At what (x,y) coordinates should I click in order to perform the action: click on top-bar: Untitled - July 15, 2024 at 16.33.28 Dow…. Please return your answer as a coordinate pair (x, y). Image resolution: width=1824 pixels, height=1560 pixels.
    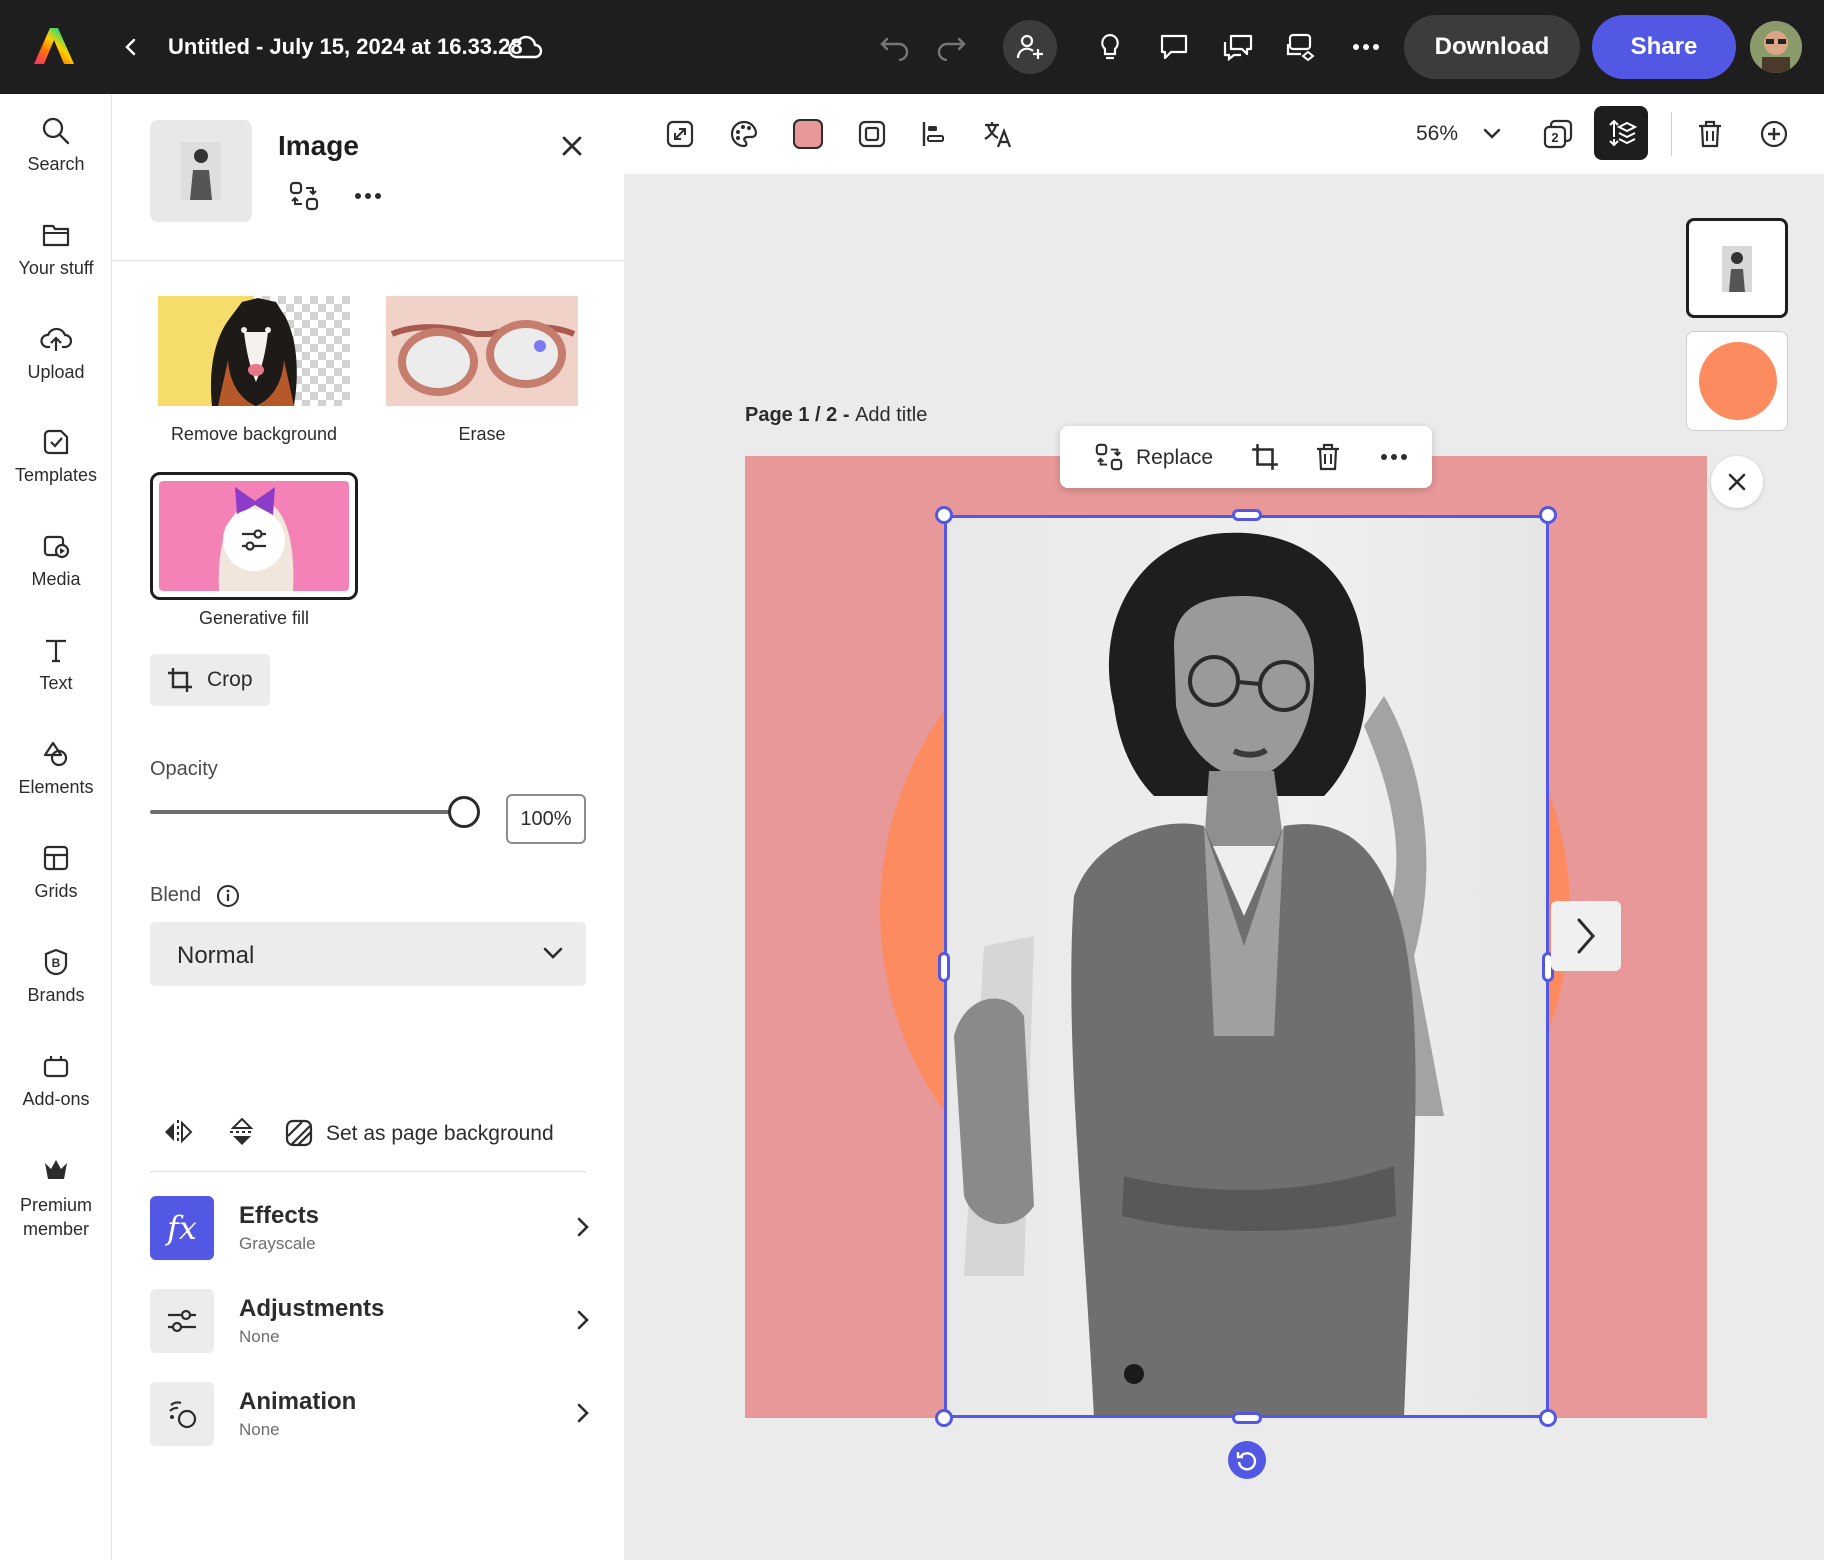
    Looking at the image, I should click on (912, 47).